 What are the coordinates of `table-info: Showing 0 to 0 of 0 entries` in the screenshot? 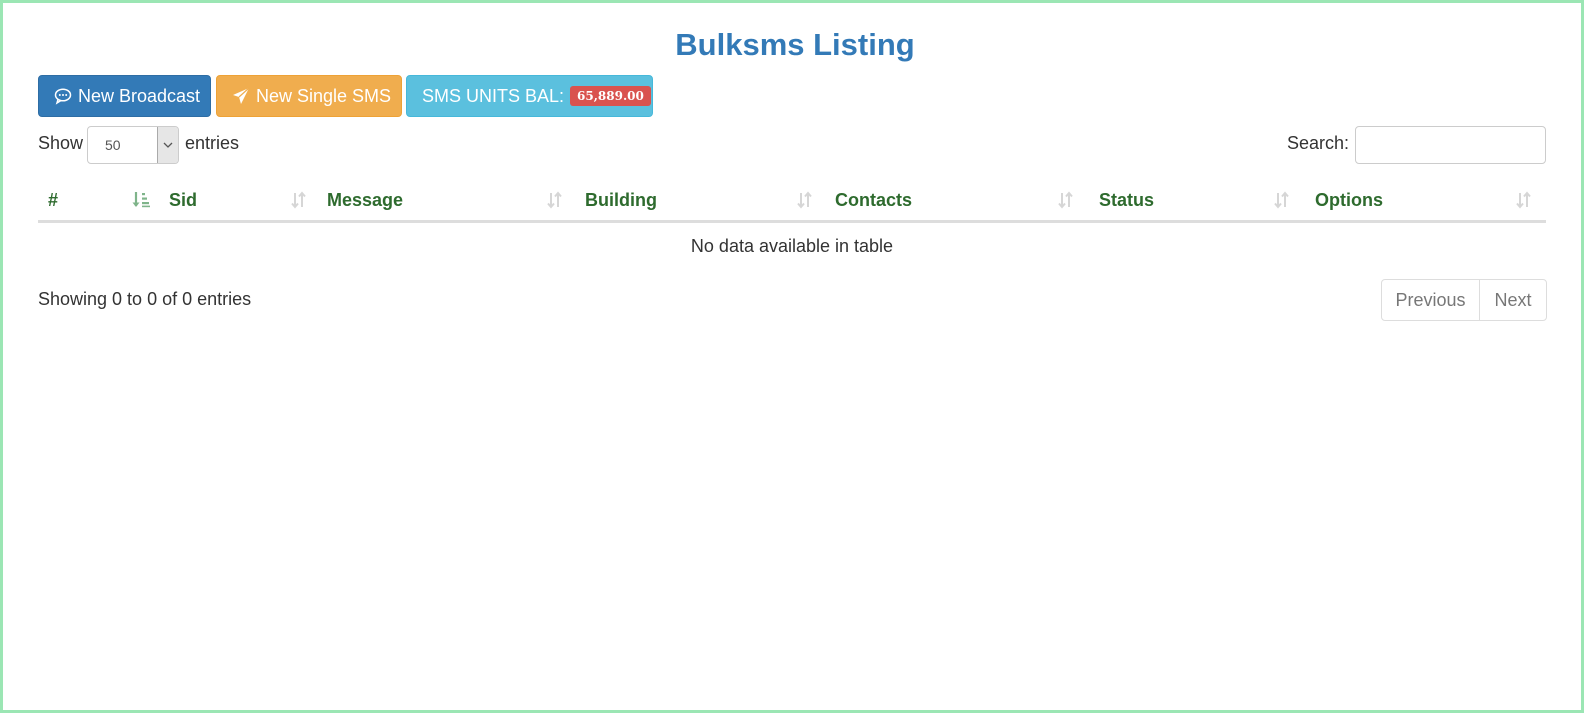 It's located at (145, 299).